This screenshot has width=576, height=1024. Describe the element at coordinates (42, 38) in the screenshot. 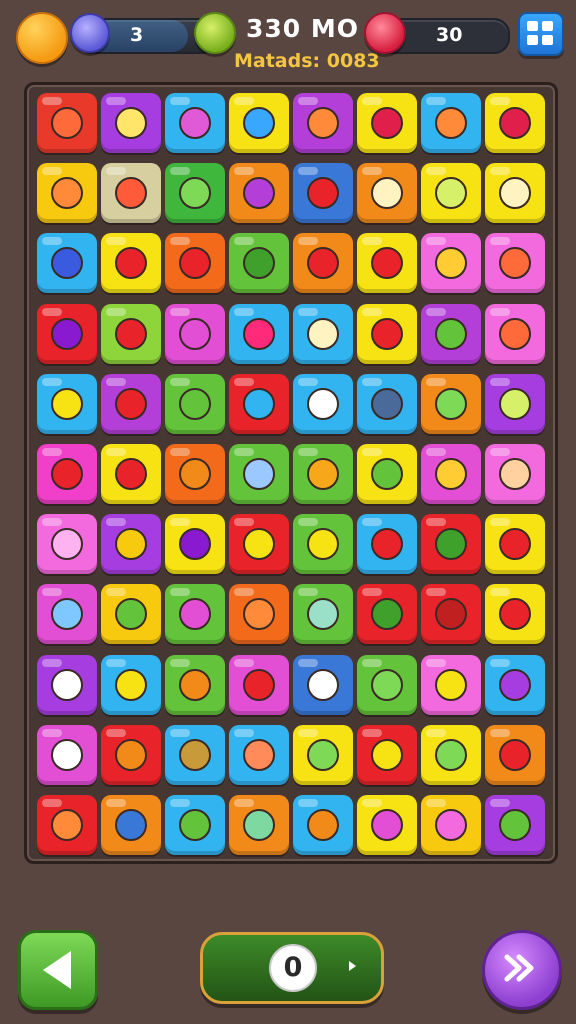

I see `orange-fruit-icon` at that location.